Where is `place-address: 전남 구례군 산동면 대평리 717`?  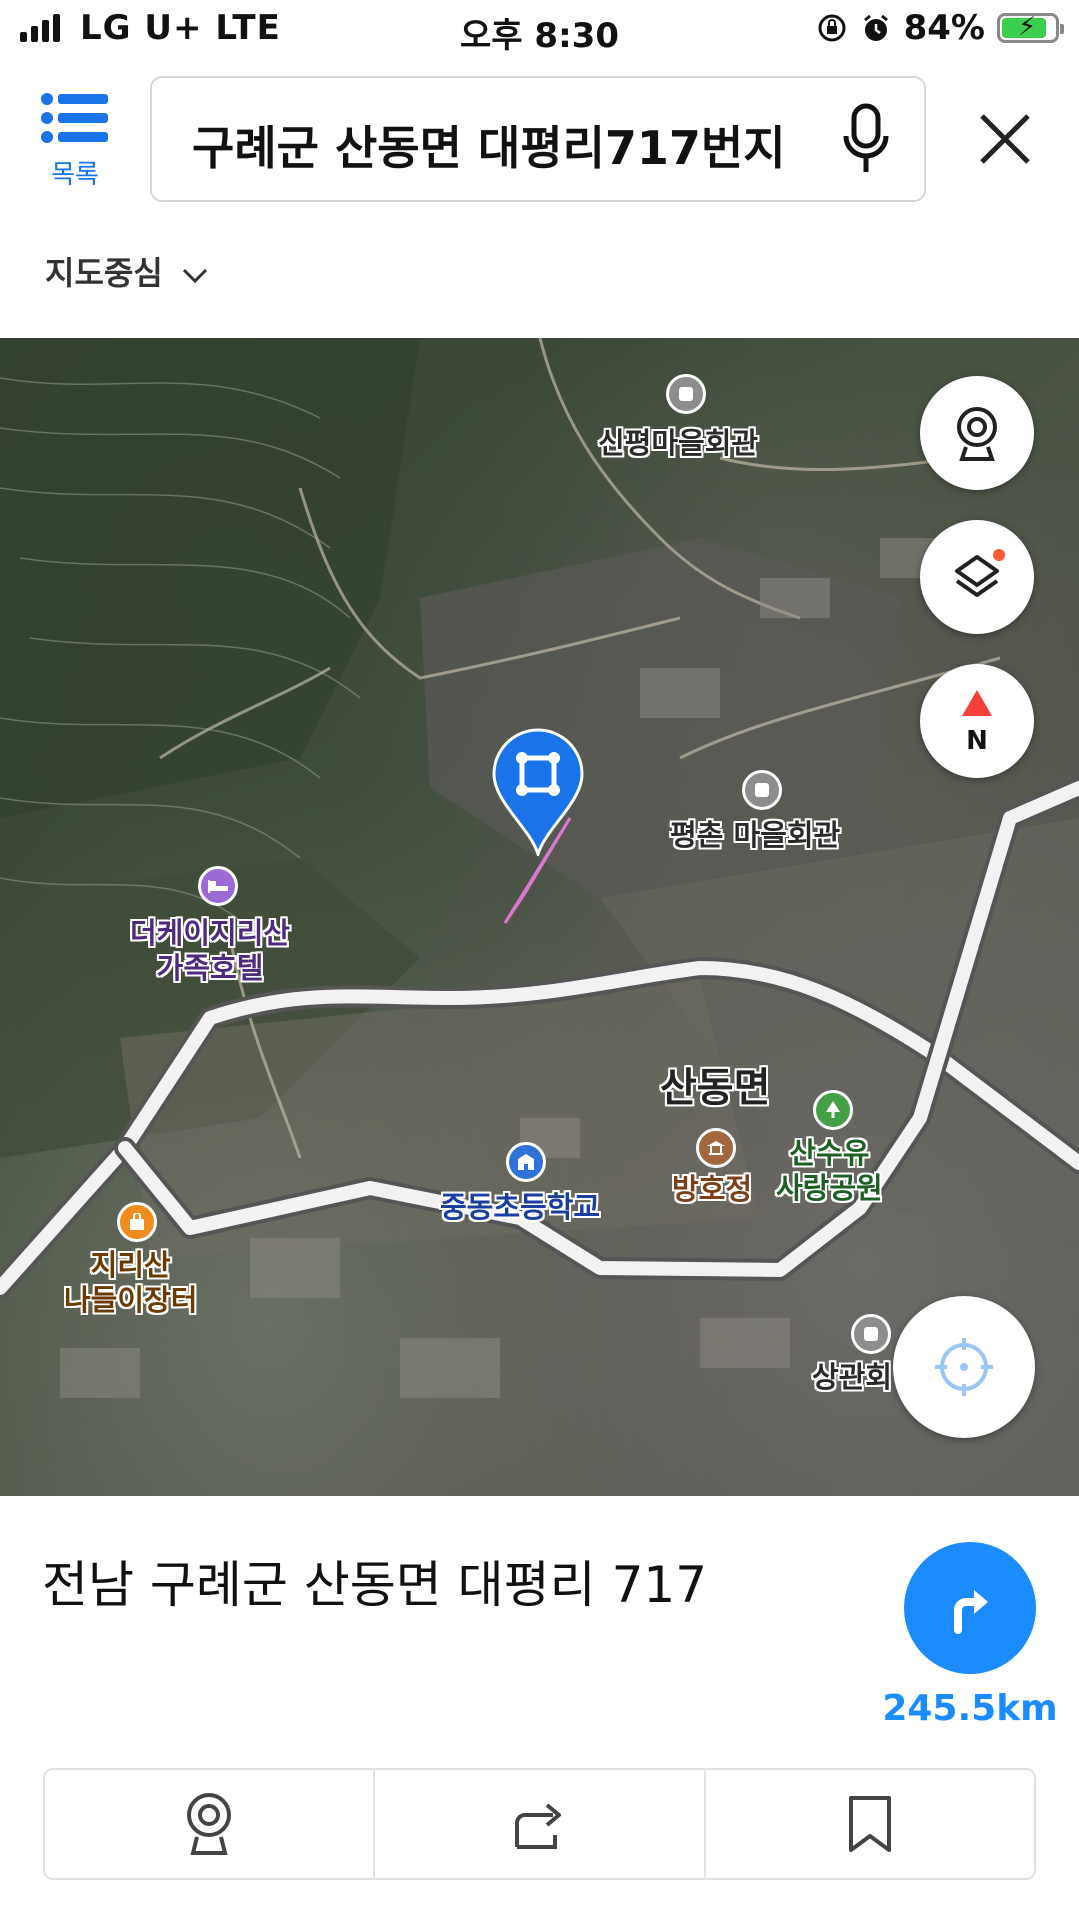
place-address: 전남 구례군 산동면 대평리 717 is located at coordinates (375, 1585).